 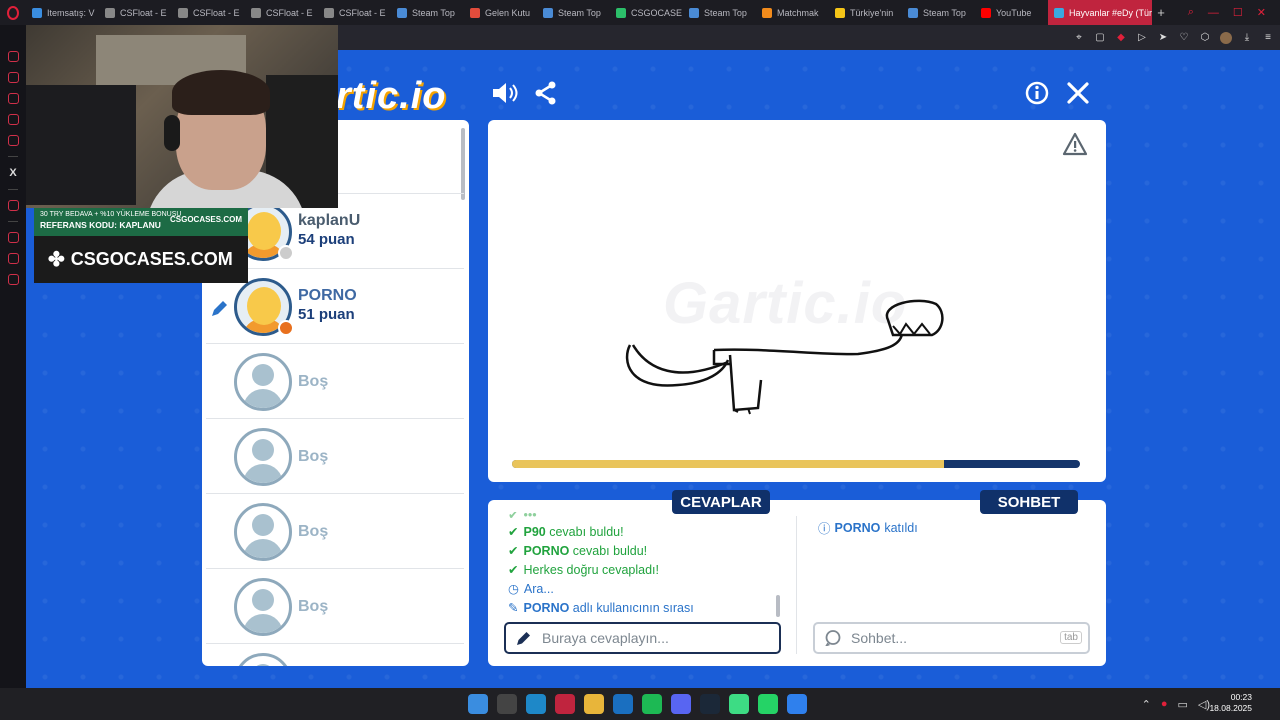 What do you see at coordinates (1100, 12) in the screenshot?
I see `tab-active: Hayvanlar #eDy (Tür` at bounding box center [1100, 12].